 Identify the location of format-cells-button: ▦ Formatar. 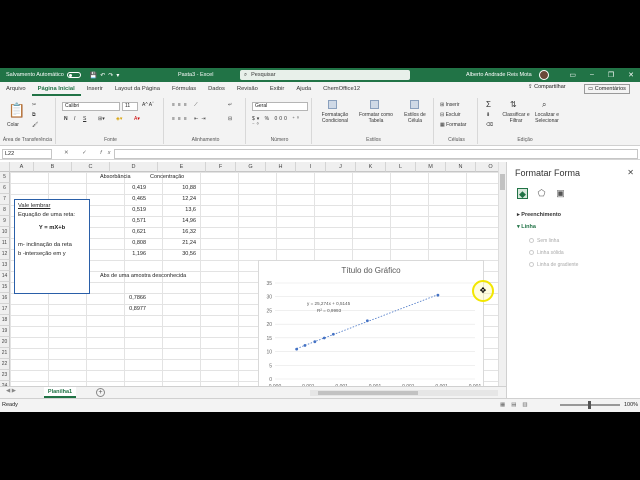
(453, 125).